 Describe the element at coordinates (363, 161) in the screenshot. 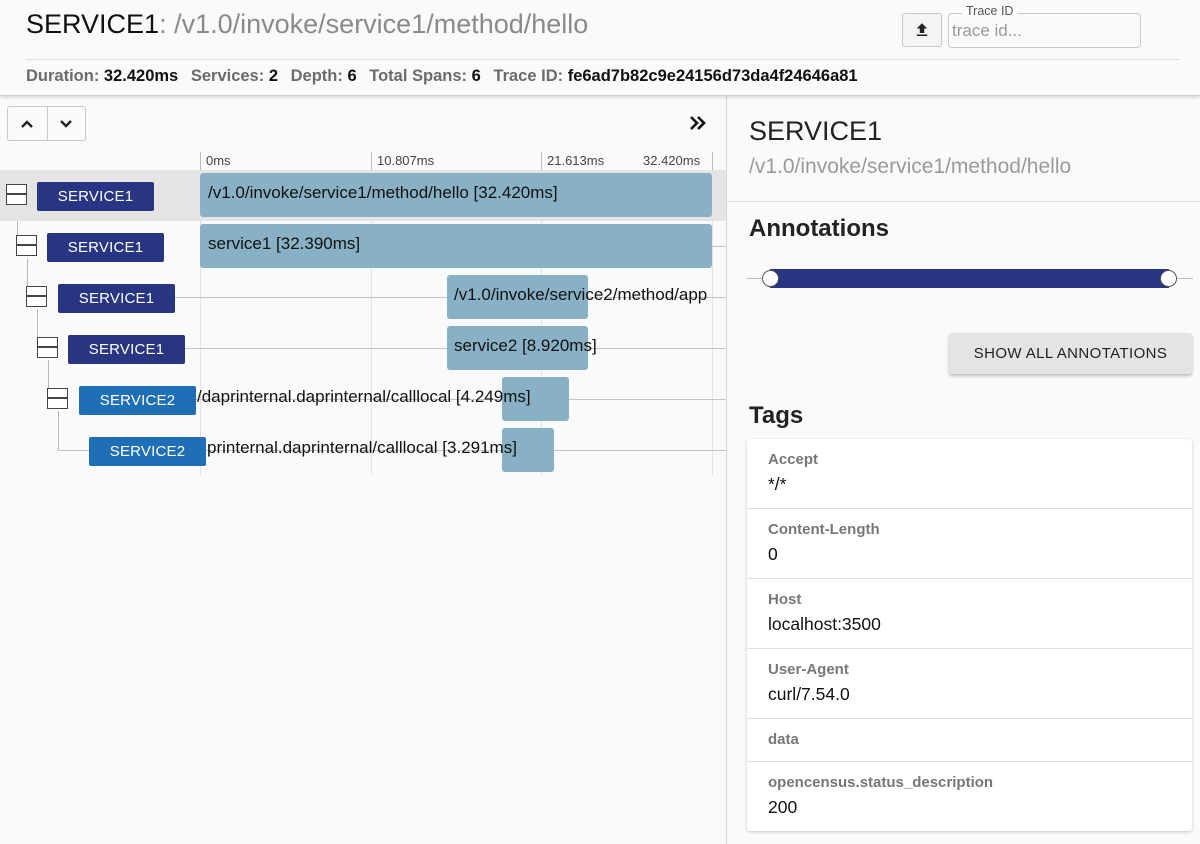

I see `time-axis: 0ms 10.807ms 21.613ms 32.420ms` at that location.